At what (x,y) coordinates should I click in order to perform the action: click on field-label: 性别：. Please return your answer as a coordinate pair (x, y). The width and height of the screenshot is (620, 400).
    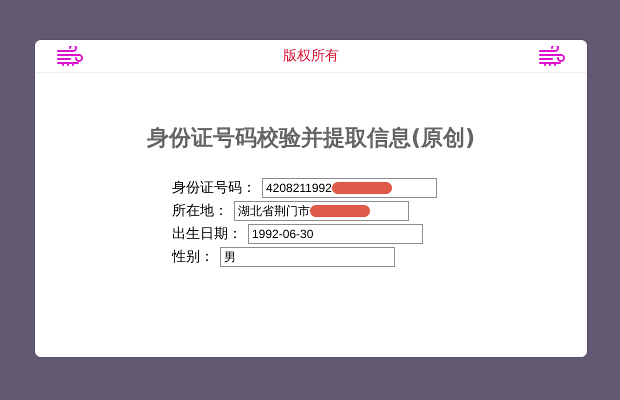
    Looking at the image, I should click on (193, 257).